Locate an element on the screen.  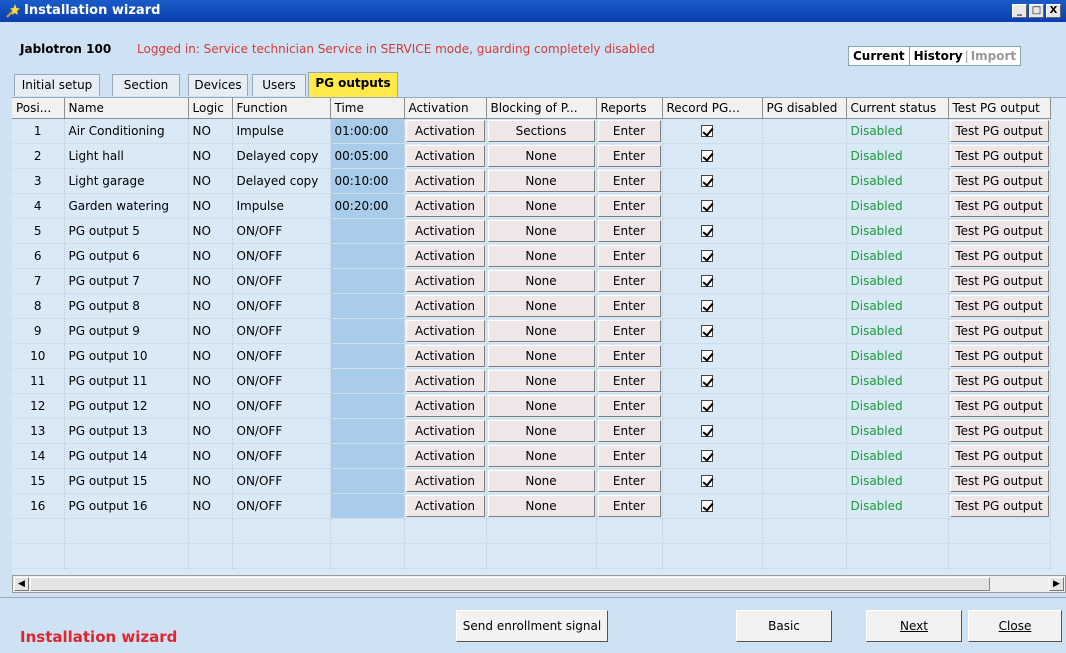
basic-button: Basic is located at coordinates (784, 626).